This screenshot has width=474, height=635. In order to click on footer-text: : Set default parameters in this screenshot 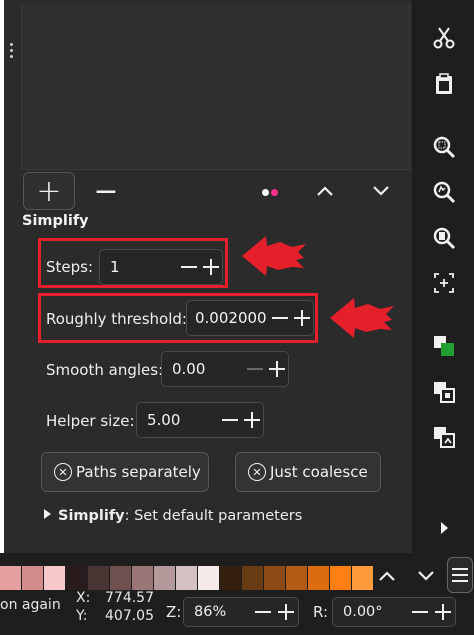, I will do `click(213, 516)`.